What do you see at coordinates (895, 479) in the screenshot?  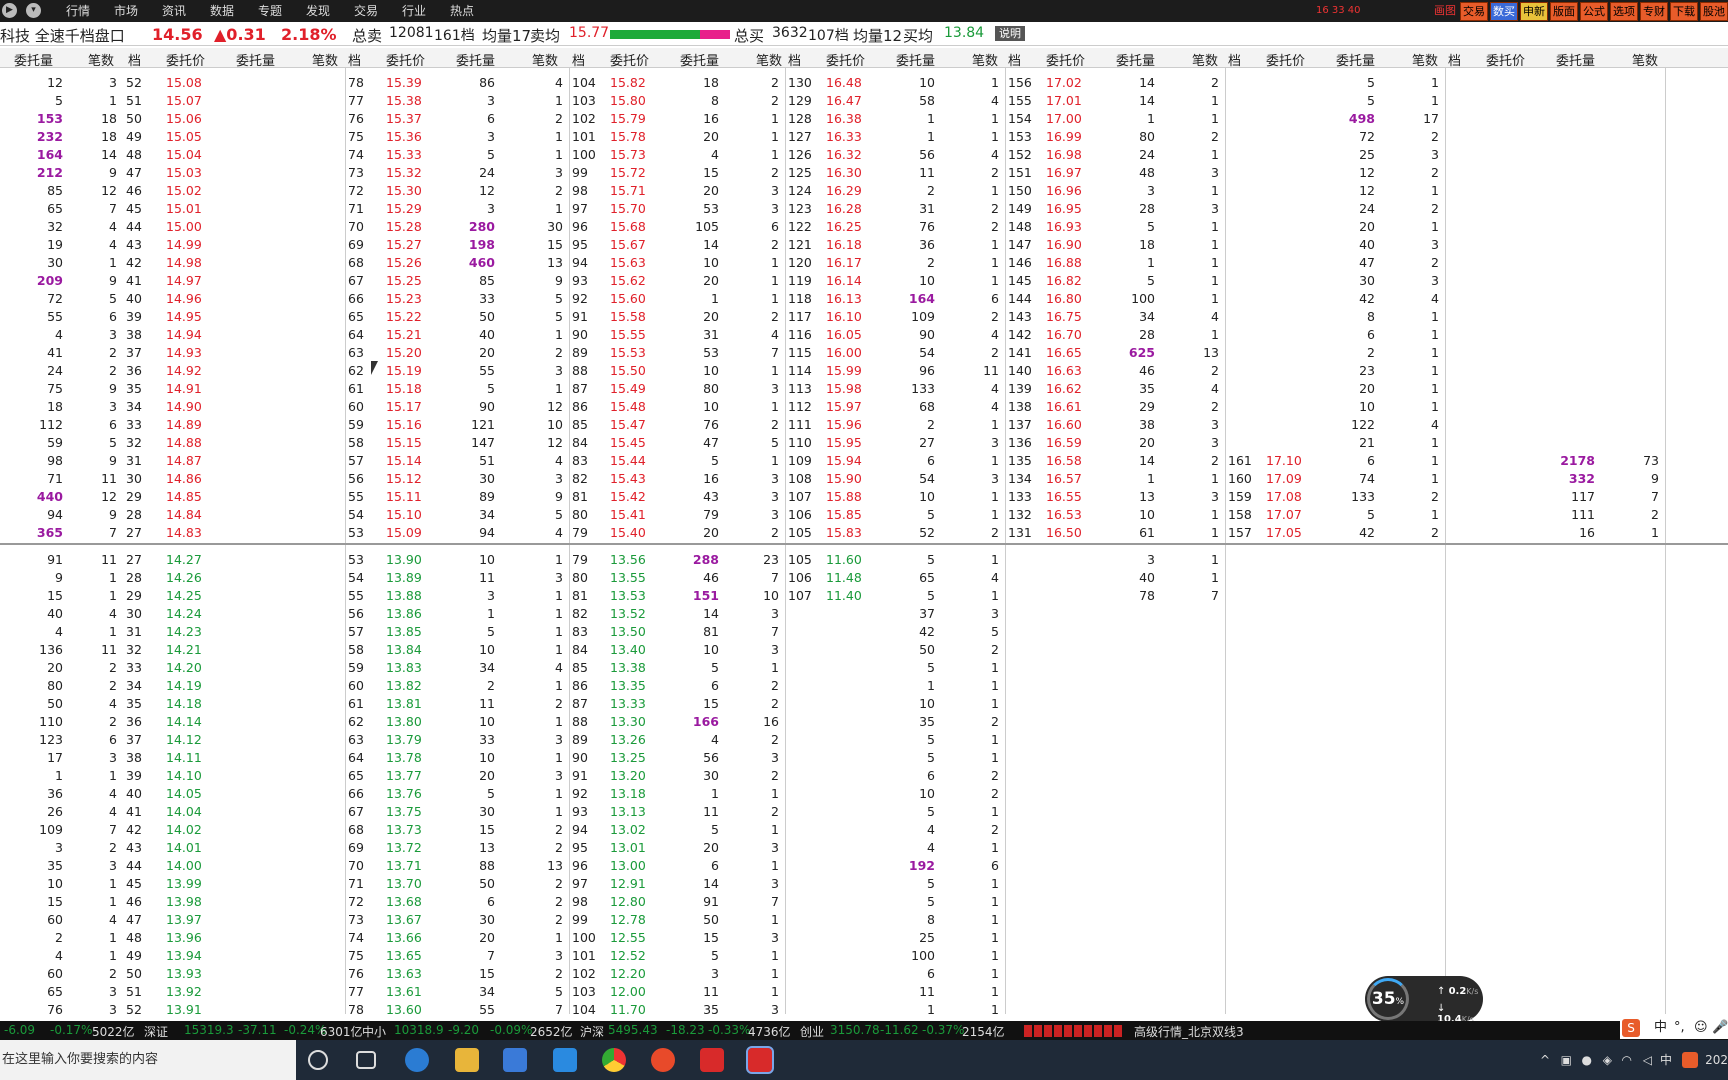 I see `sell-level-row: 108 15.90 54 3` at bounding box center [895, 479].